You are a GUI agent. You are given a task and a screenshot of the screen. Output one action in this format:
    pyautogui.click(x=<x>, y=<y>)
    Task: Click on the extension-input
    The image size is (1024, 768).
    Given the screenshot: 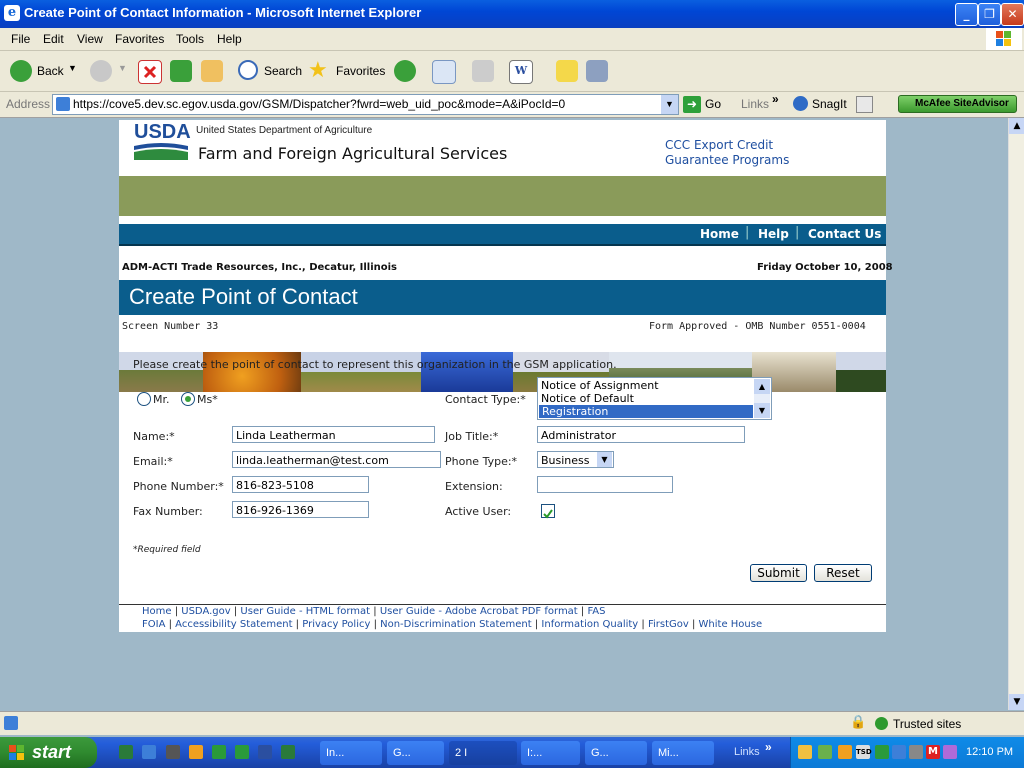 What is the action you would take?
    pyautogui.click(x=605, y=484)
    